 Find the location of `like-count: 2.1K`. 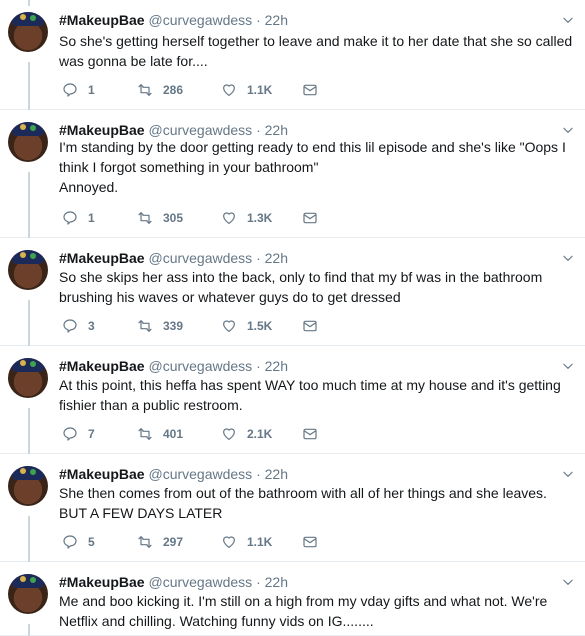

like-count: 2.1K is located at coordinates (260, 434).